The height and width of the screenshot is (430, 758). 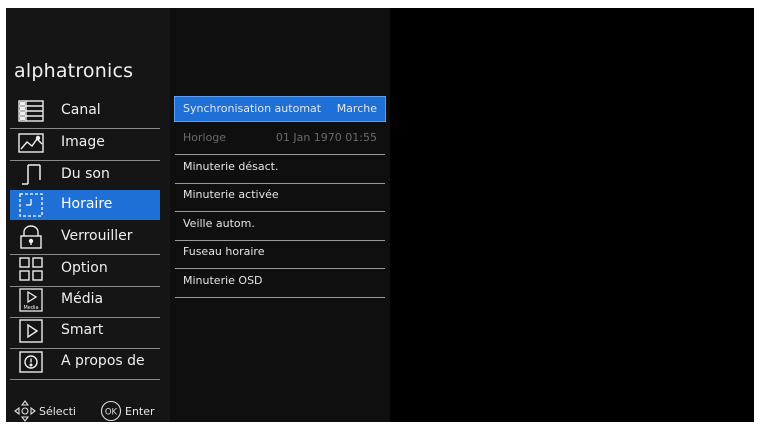 I want to click on submenu-item-horloge: Horloge 01 Jan 1970 01:55, so click(x=280, y=140).